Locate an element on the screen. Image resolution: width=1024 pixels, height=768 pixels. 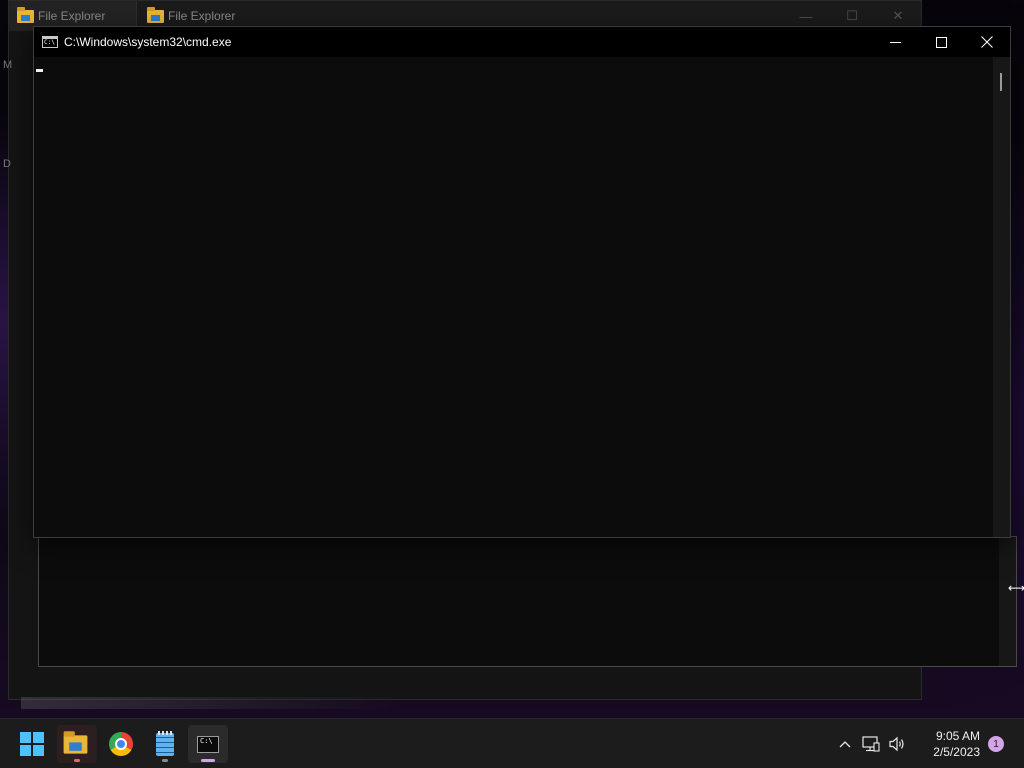
maximize-button is located at coordinates (941, 42).